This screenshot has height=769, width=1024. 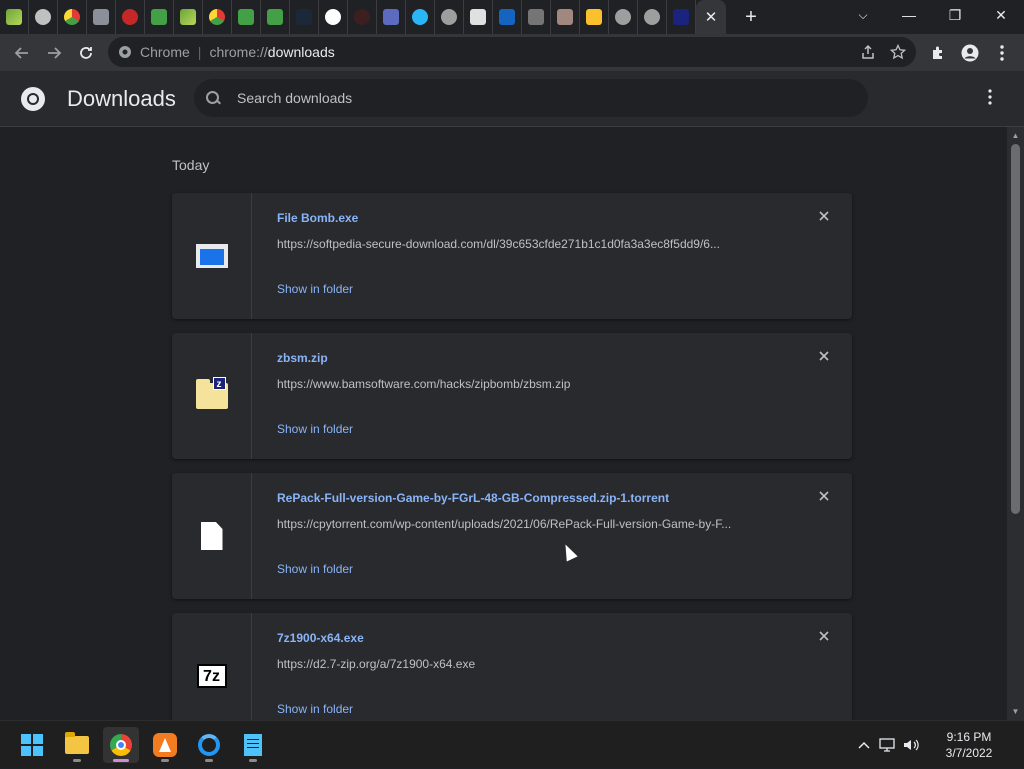 What do you see at coordinates (1015, 135) in the screenshot?
I see `scroll-up-arrow-icon: ▲` at bounding box center [1015, 135].